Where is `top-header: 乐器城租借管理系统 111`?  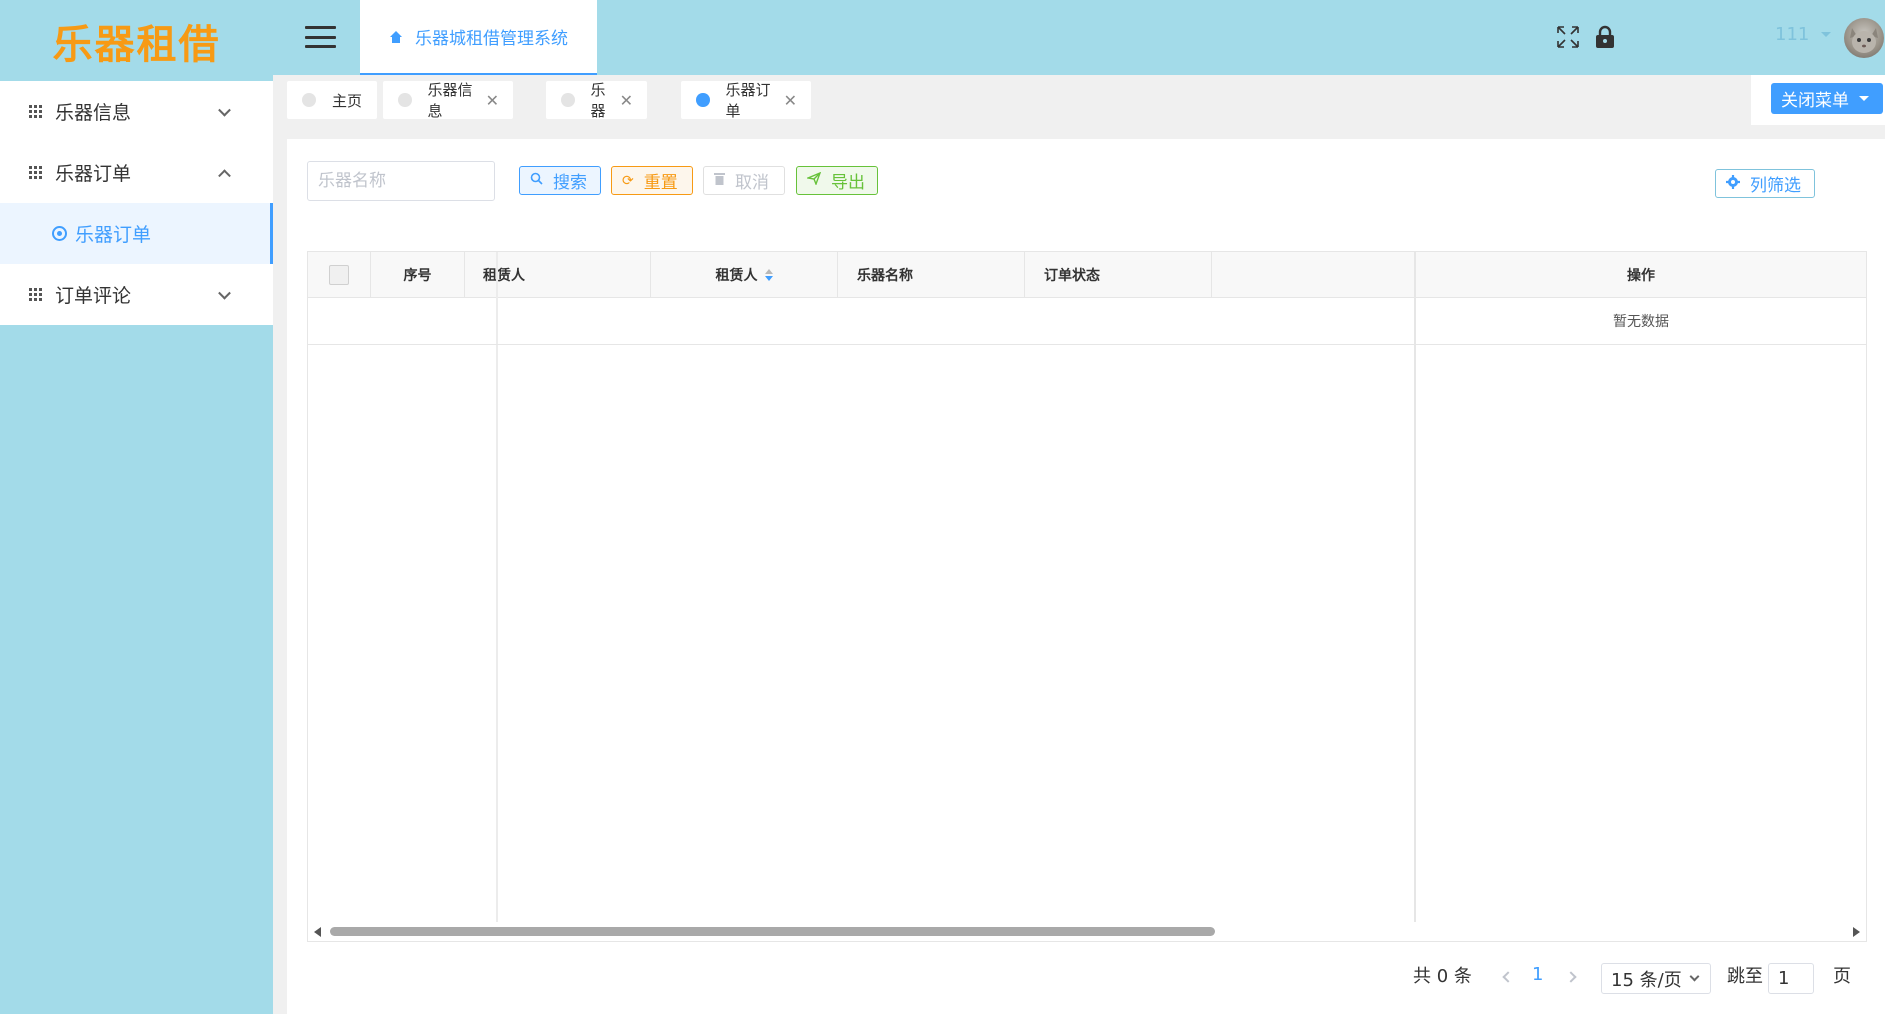 top-header: 乐器城租借管理系统 111 is located at coordinates (1079, 37).